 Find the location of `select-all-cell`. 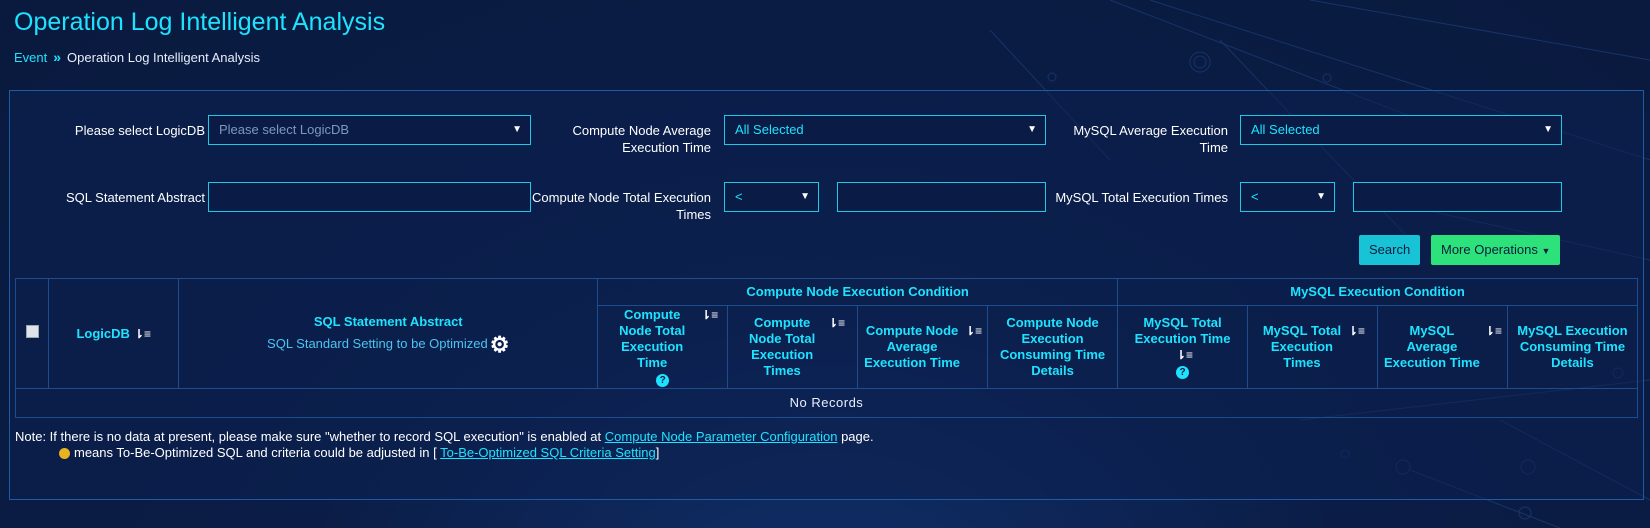

select-all-cell is located at coordinates (32, 333).